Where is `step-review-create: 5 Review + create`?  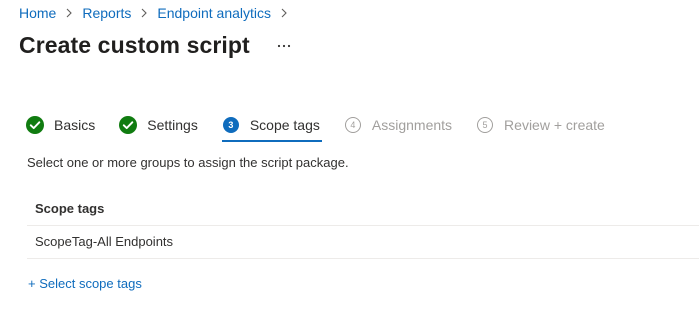 step-review-create: 5 Review + create is located at coordinates (540, 125).